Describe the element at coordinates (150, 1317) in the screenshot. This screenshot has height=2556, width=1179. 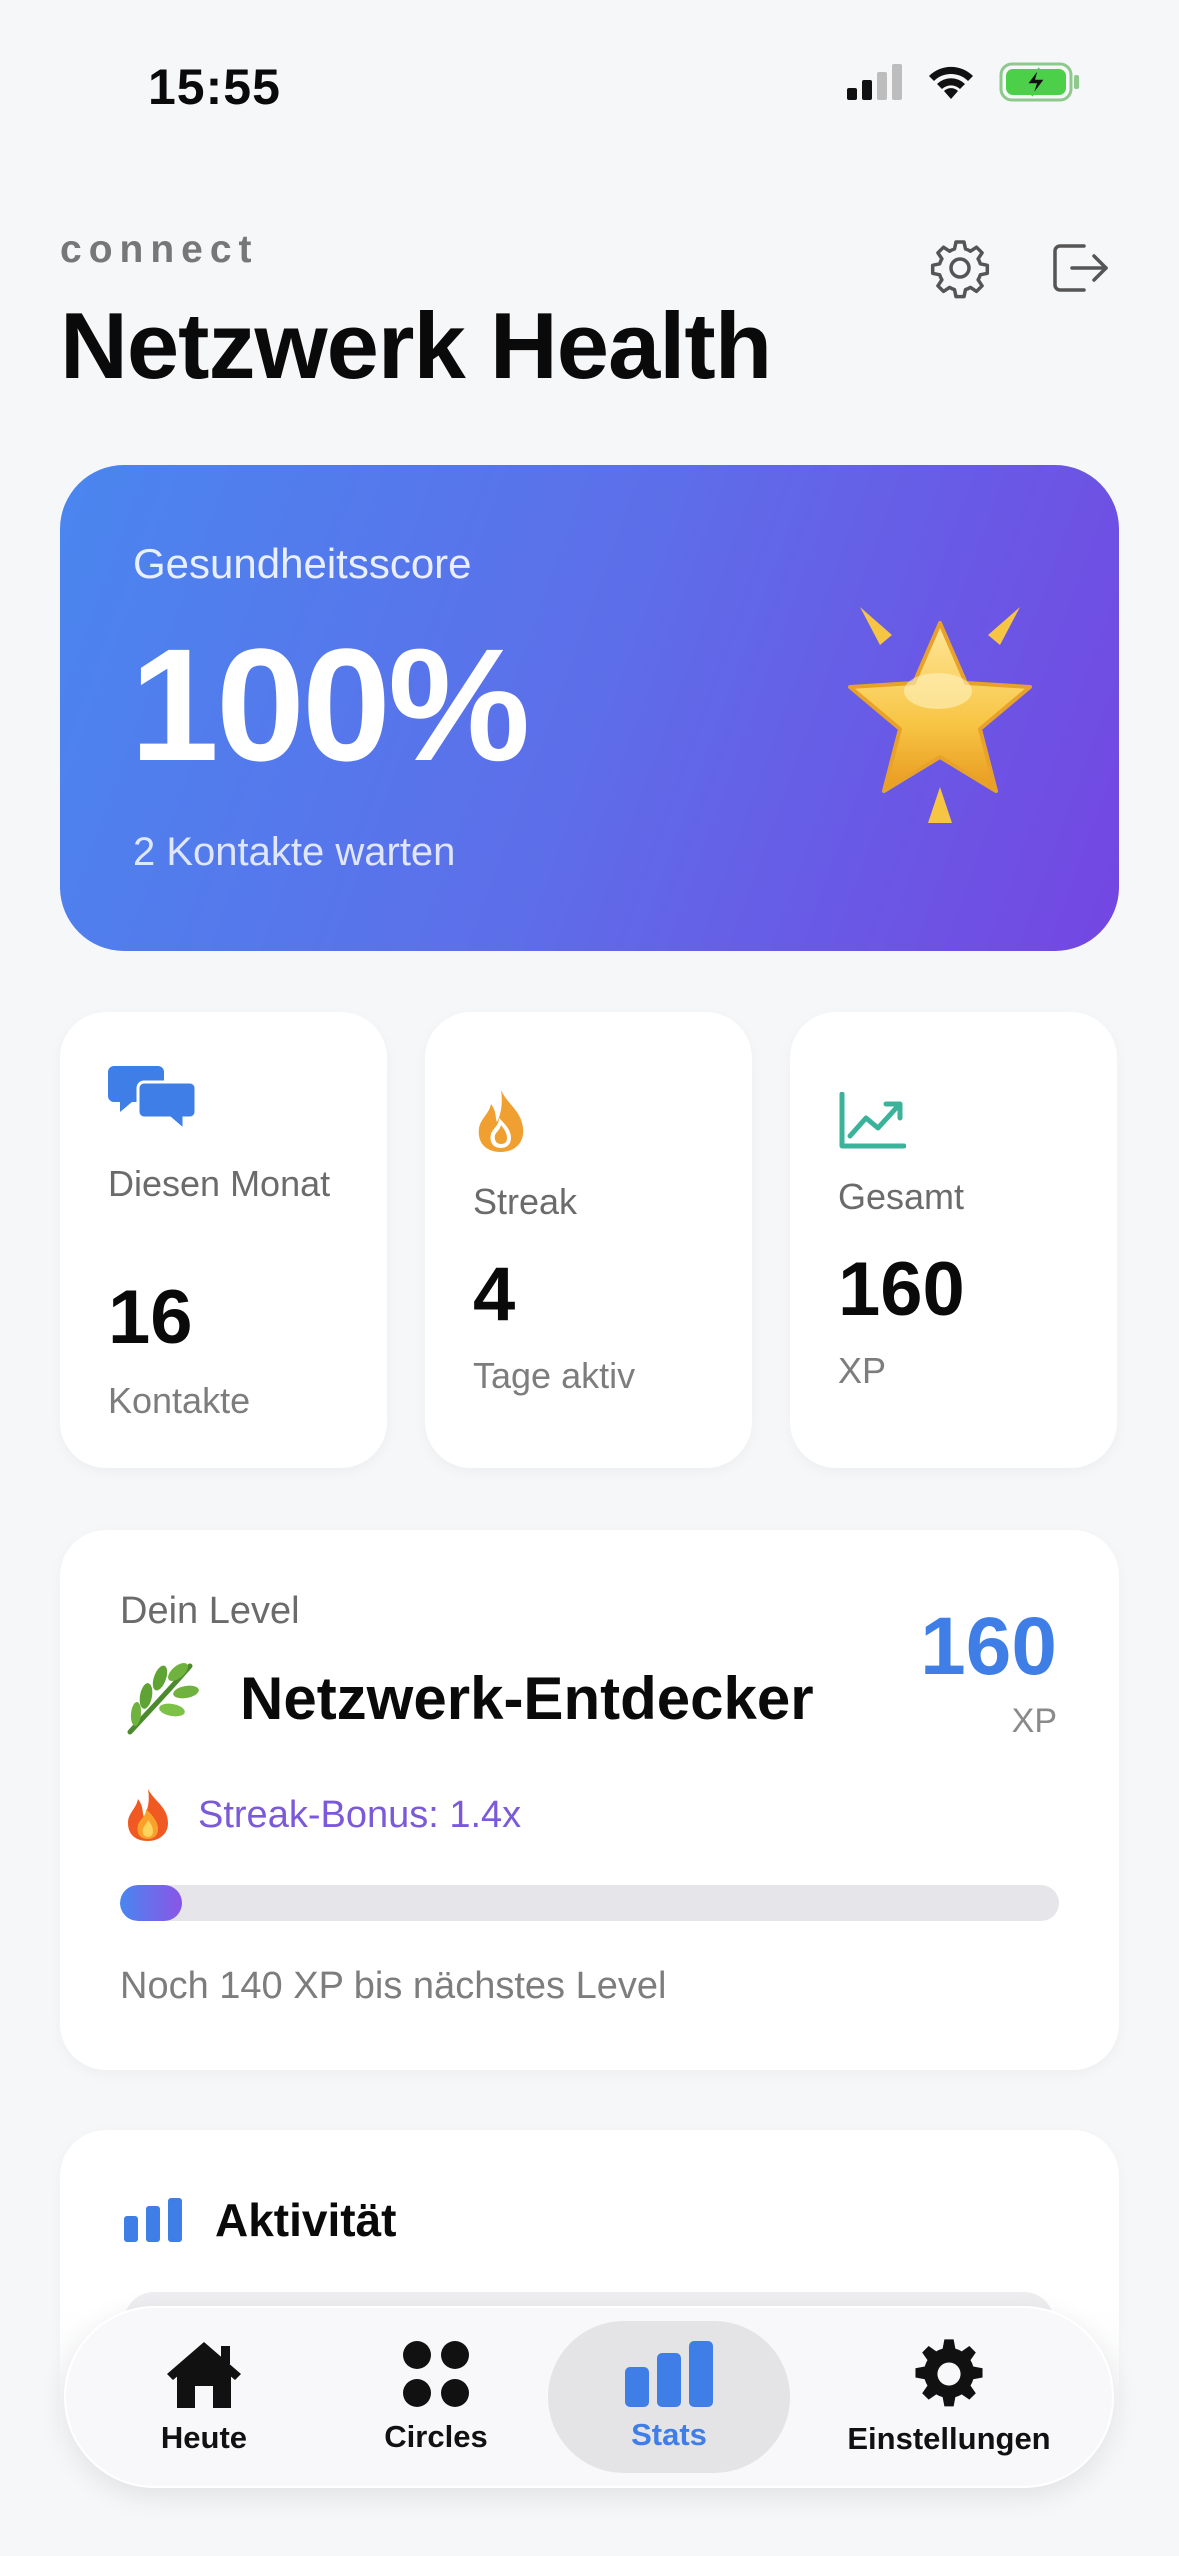
I see `stat-value: 16` at that location.